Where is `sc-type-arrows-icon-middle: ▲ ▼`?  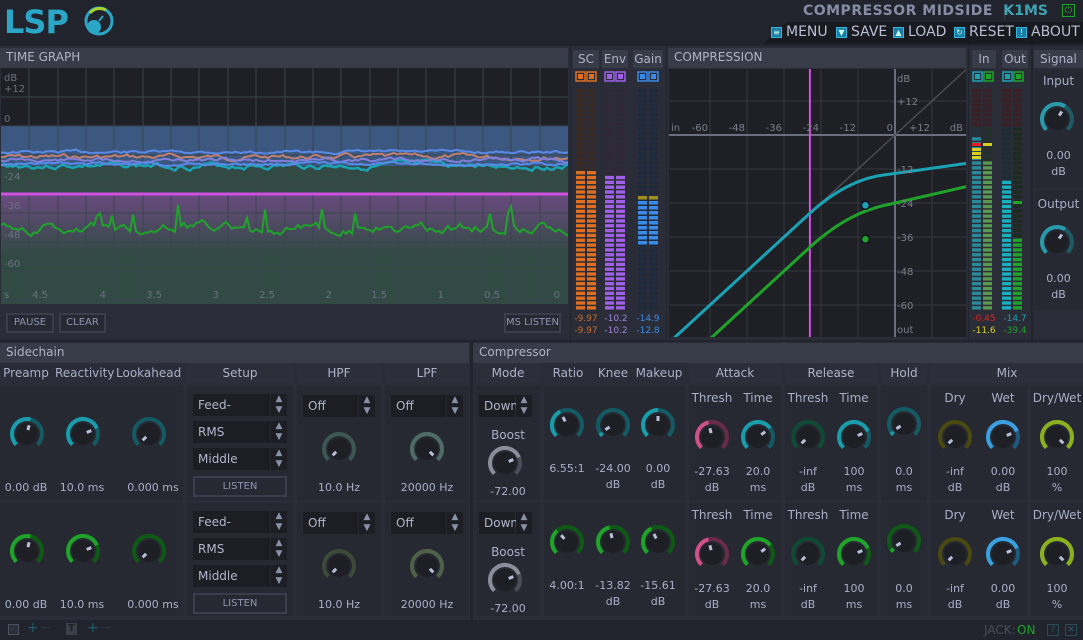
sc-type-arrows-icon-middle: ▲ ▼ is located at coordinates (279, 405).